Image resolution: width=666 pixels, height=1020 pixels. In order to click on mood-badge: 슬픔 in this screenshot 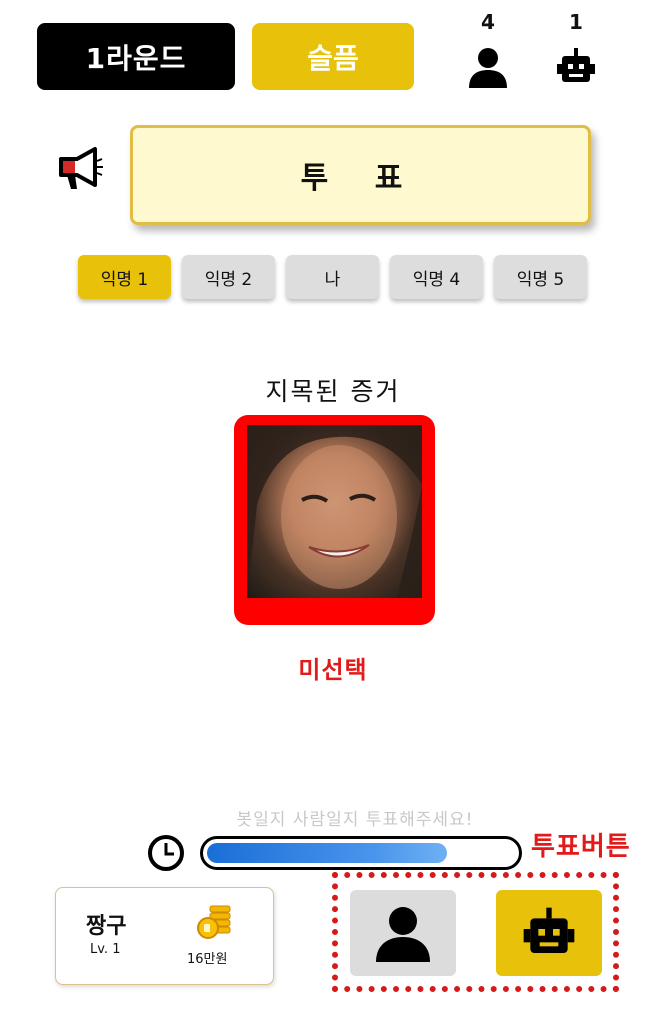, I will do `click(333, 56)`.